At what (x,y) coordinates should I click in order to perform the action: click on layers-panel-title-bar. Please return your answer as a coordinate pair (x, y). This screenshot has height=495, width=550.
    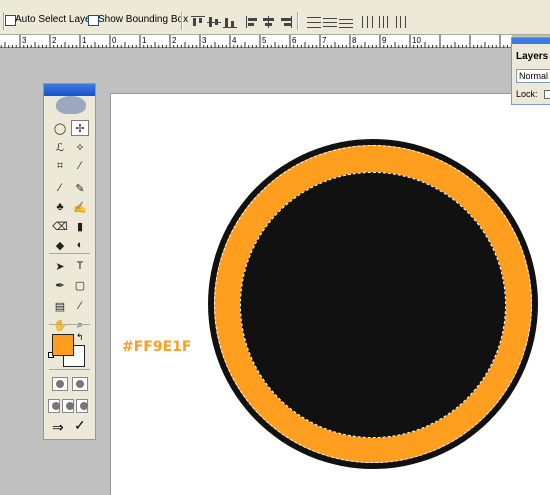
    Looking at the image, I should click on (531, 41).